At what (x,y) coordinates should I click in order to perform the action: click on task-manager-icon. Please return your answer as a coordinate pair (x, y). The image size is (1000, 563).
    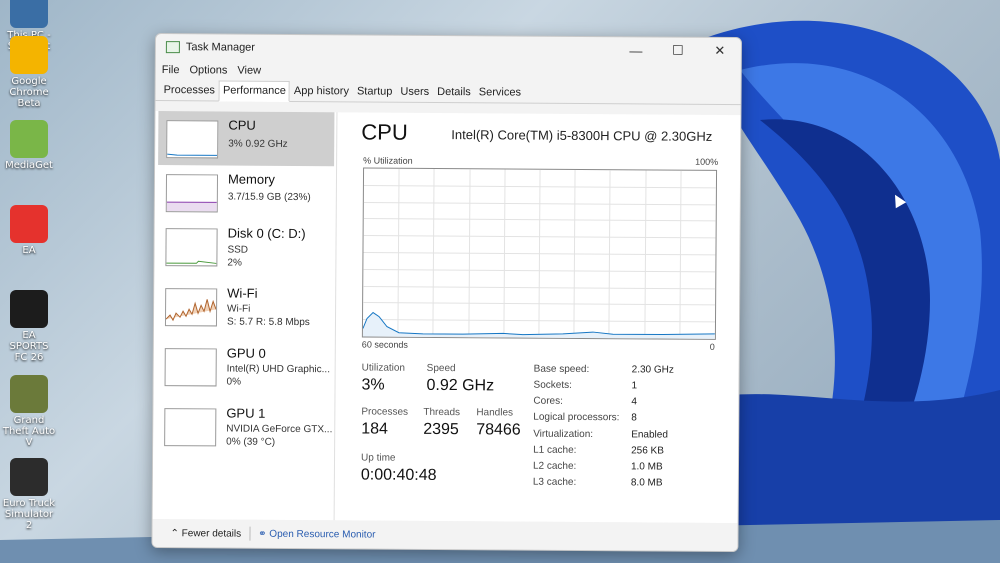
    Looking at the image, I should click on (172, 47).